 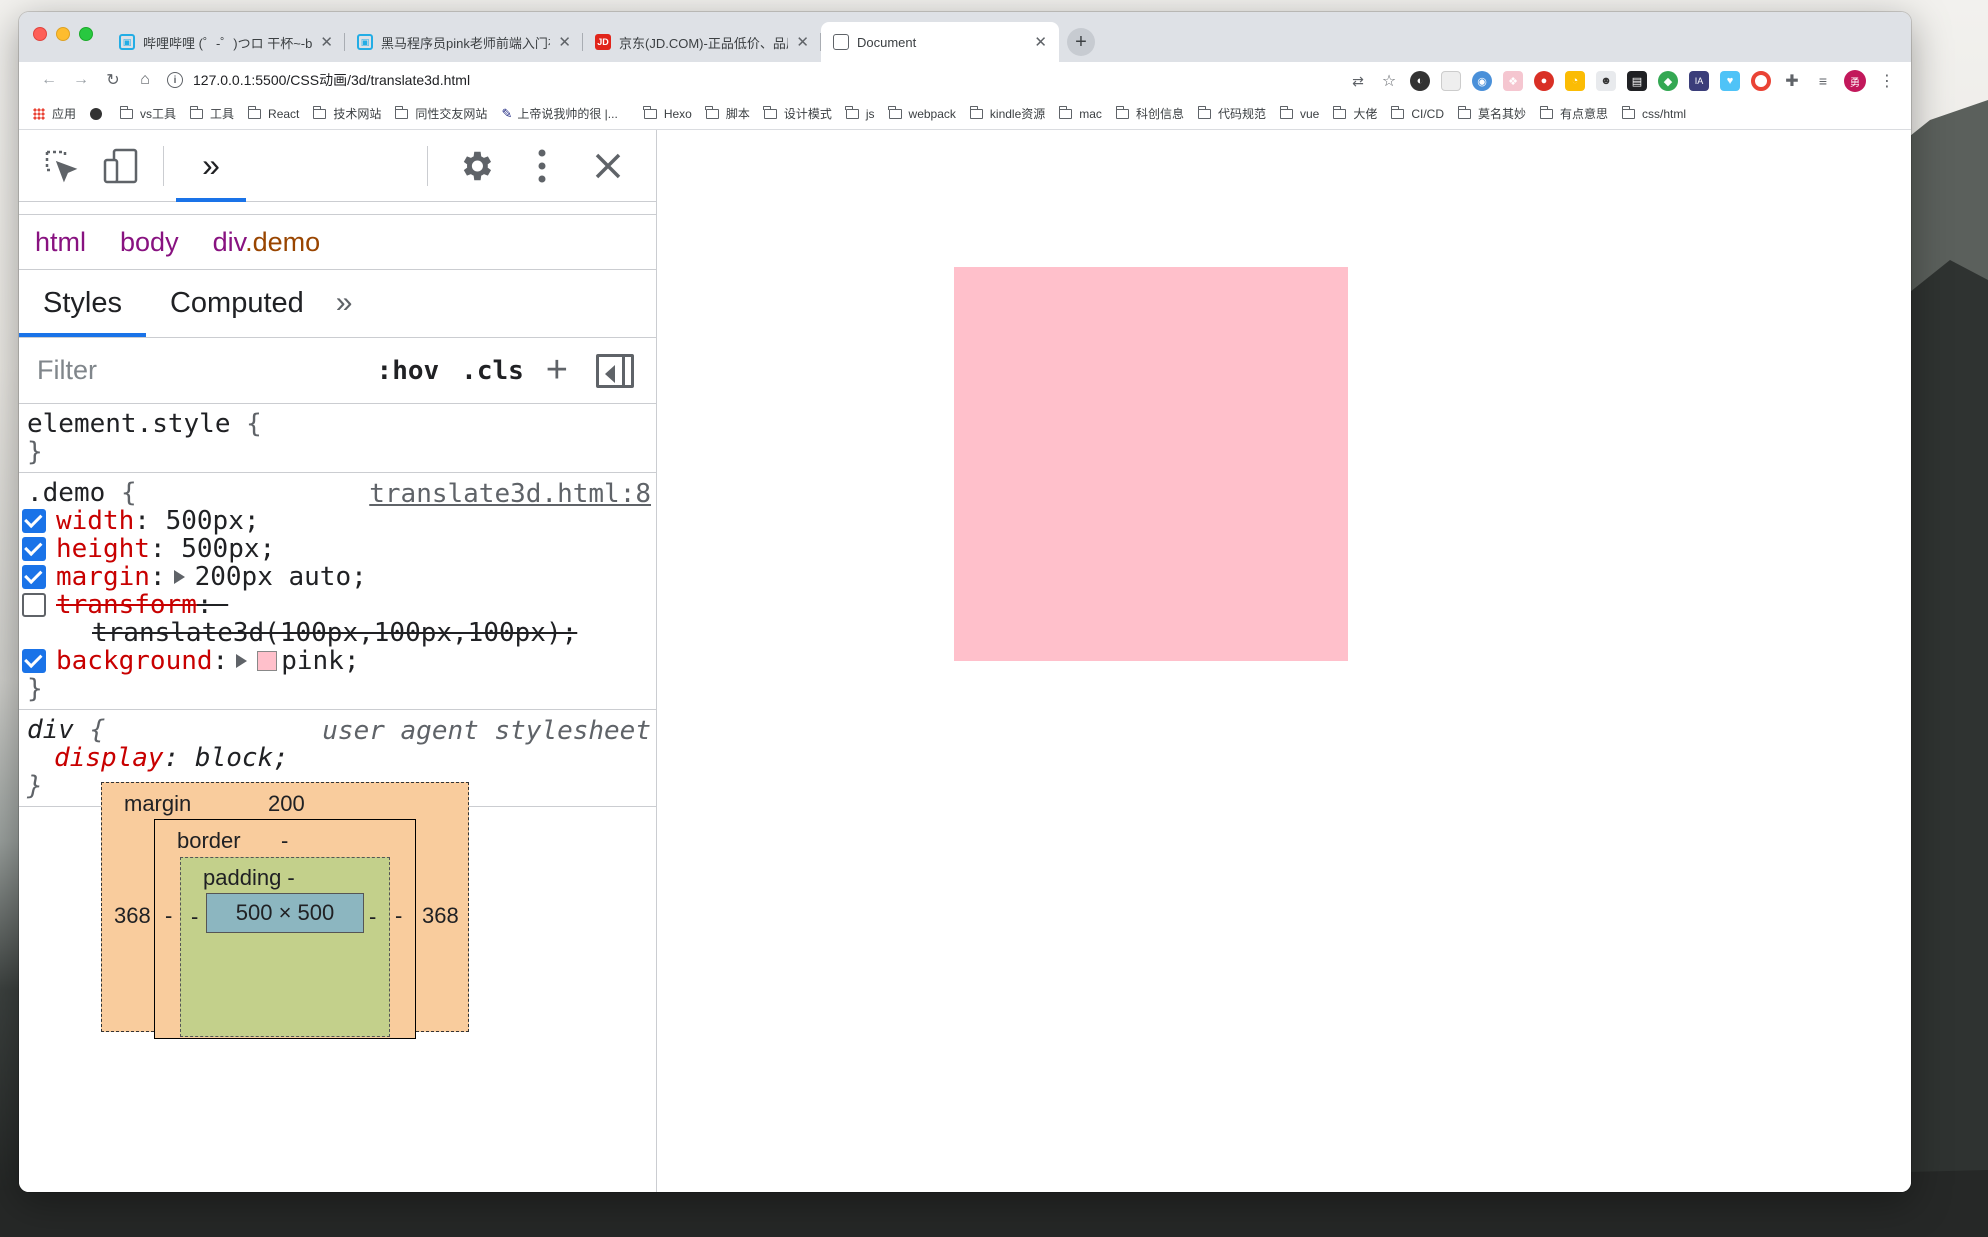 I want to click on browser-tab-active: Document ✕, so click(x=940, y=42).